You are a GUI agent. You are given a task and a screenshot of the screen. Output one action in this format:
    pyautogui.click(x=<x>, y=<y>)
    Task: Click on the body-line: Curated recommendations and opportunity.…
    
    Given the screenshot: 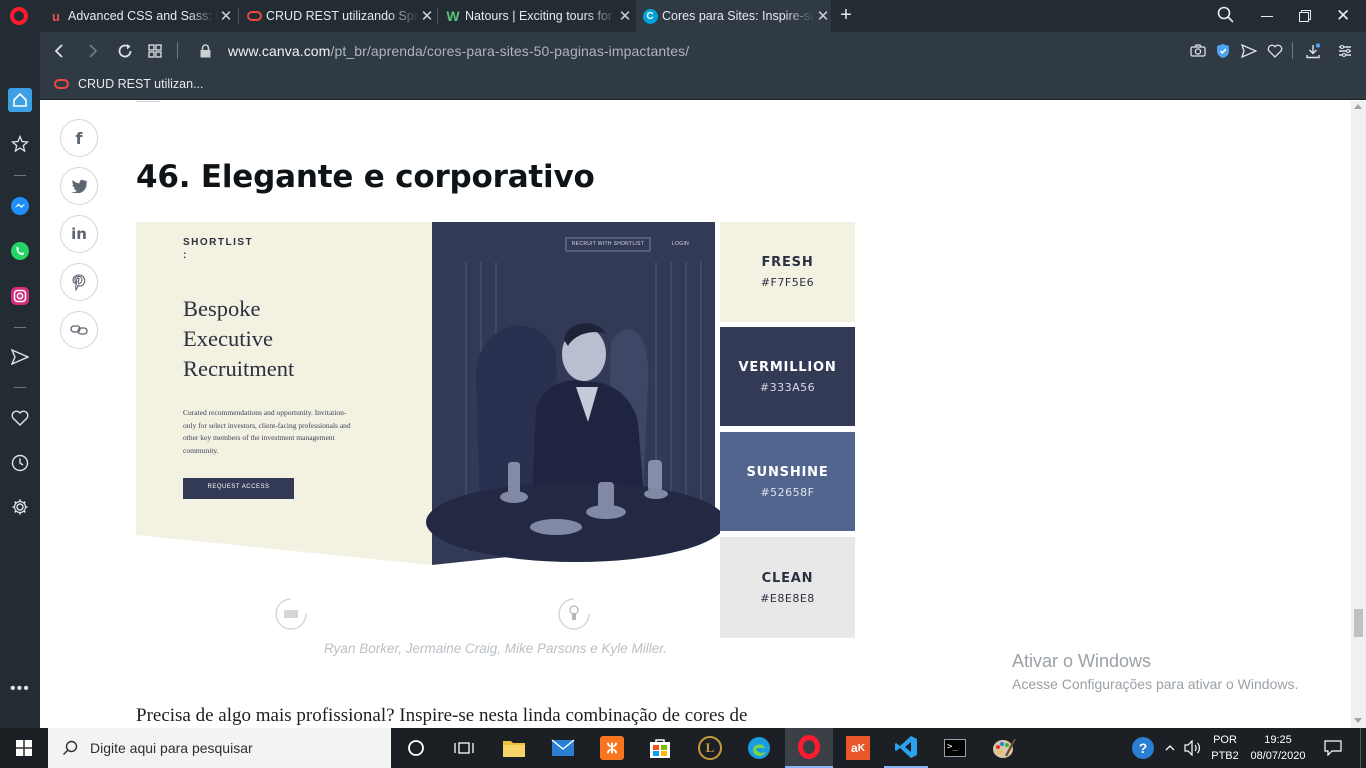 What is the action you would take?
    pyautogui.click(x=265, y=412)
    